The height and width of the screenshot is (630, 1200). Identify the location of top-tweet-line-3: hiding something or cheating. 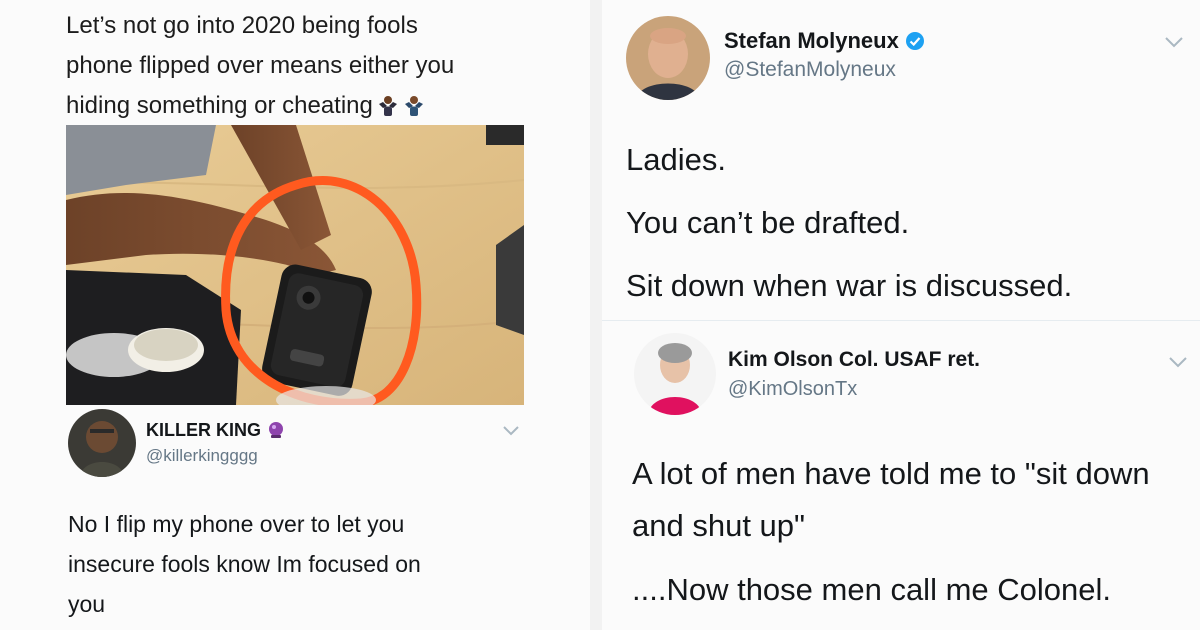
(301, 106).